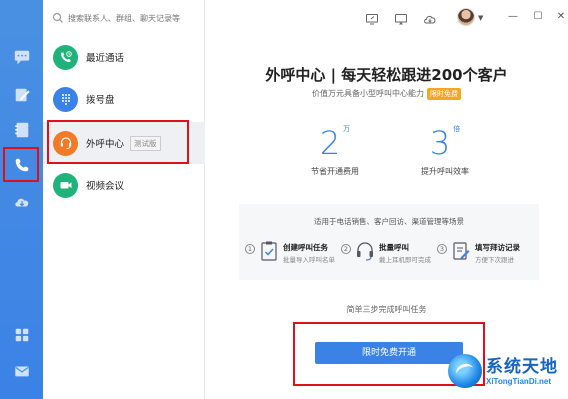 The height and width of the screenshot is (399, 568). Describe the element at coordinates (465, 371) in the screenshot. I see `logo-icon` at that location.